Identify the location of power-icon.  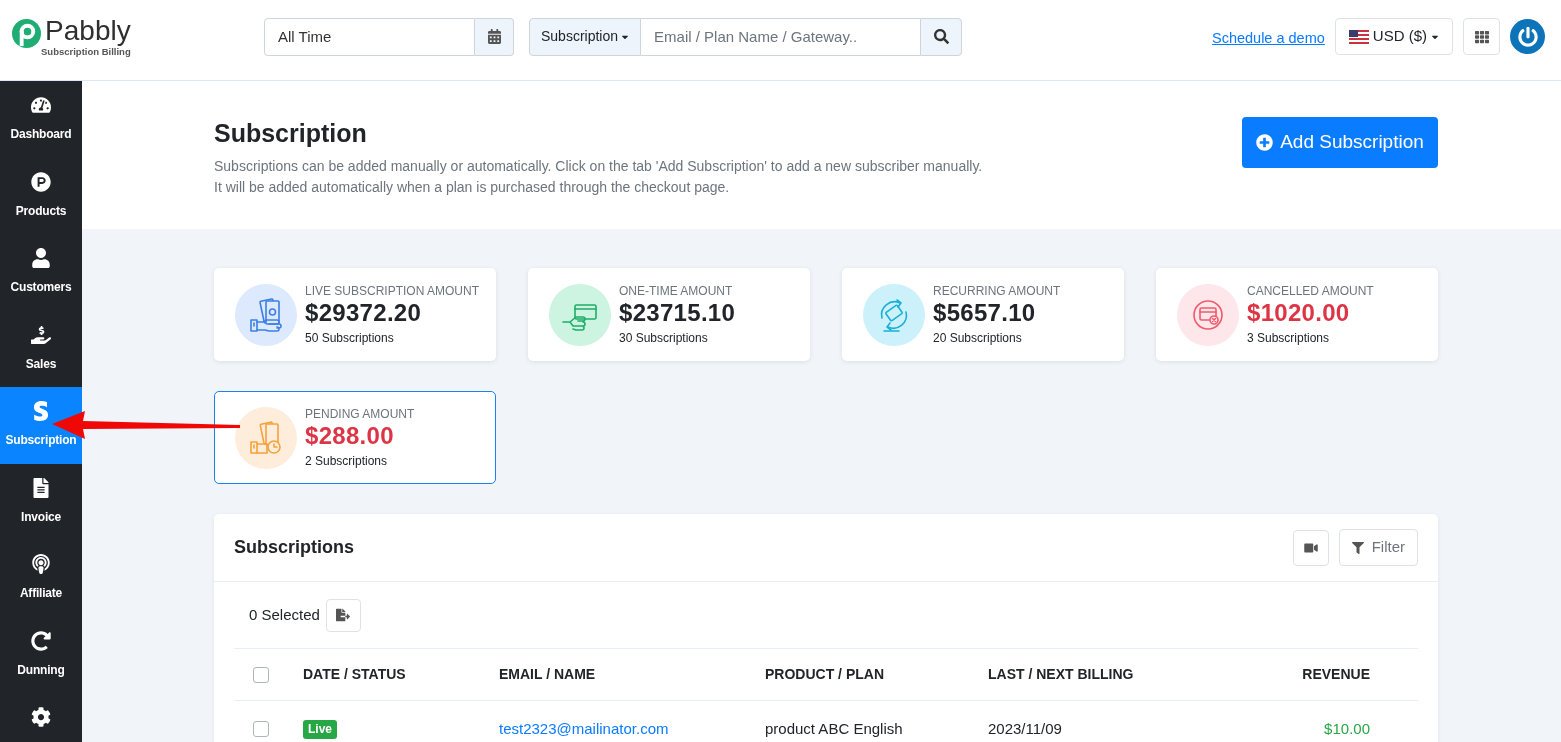
(1527, 36).